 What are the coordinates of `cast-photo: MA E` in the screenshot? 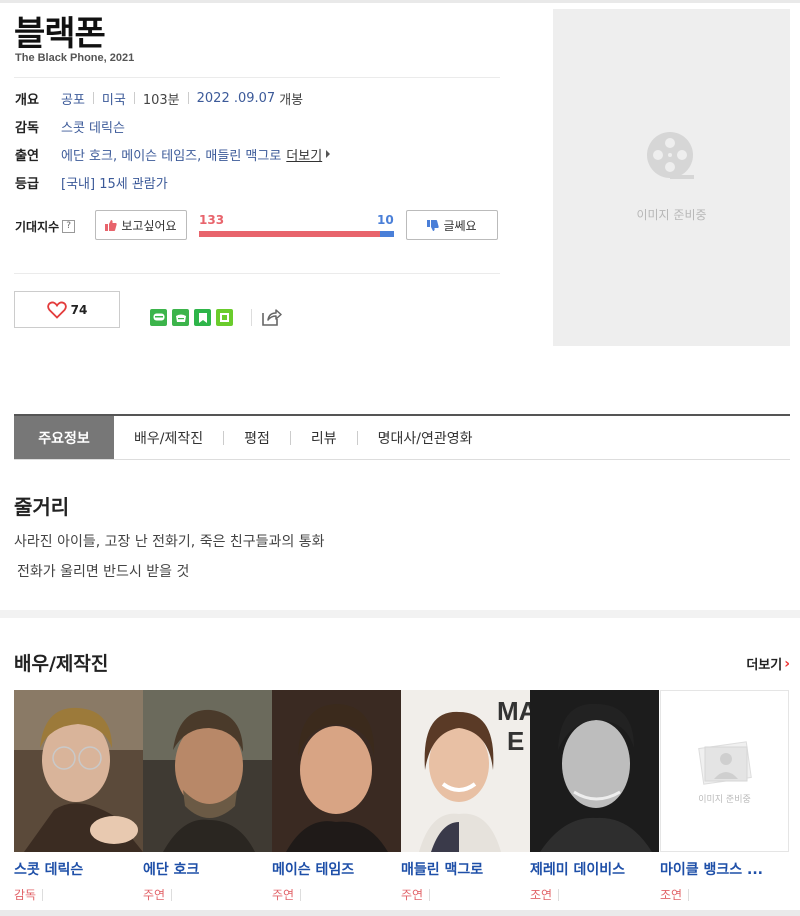 It's located at (465, 771).